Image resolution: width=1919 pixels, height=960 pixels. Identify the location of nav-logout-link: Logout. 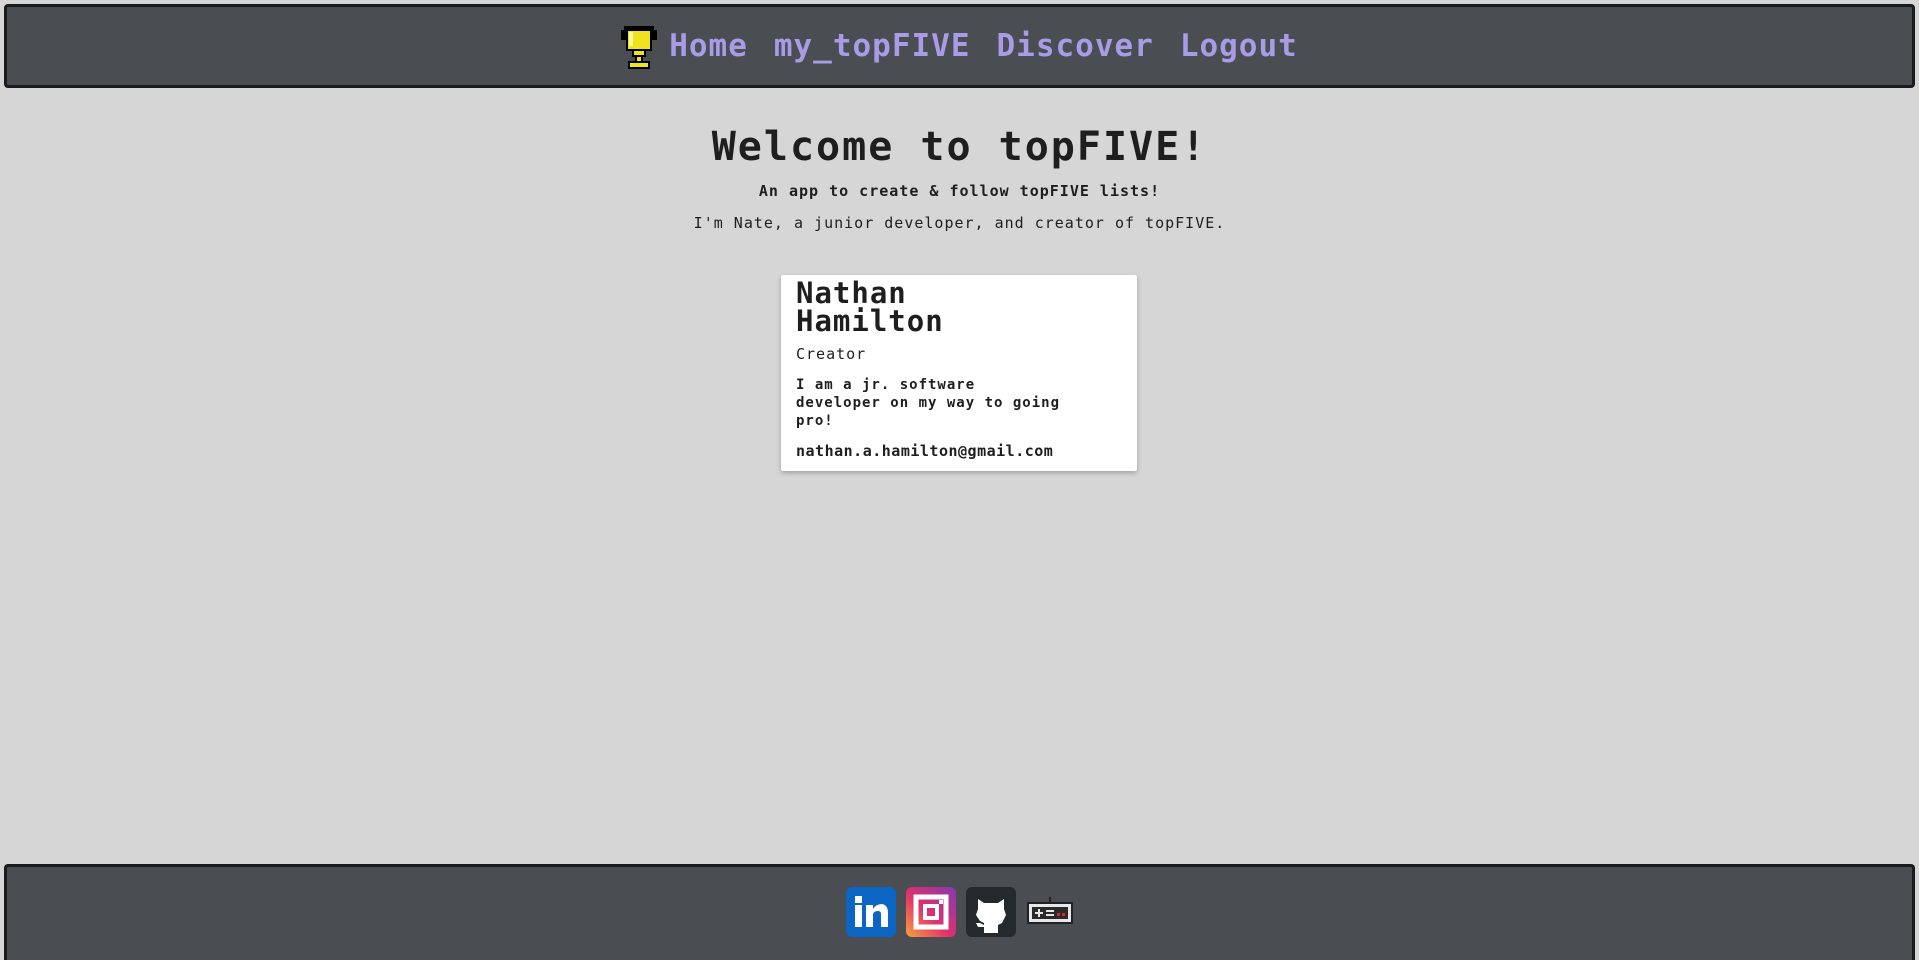
(1239, 46).